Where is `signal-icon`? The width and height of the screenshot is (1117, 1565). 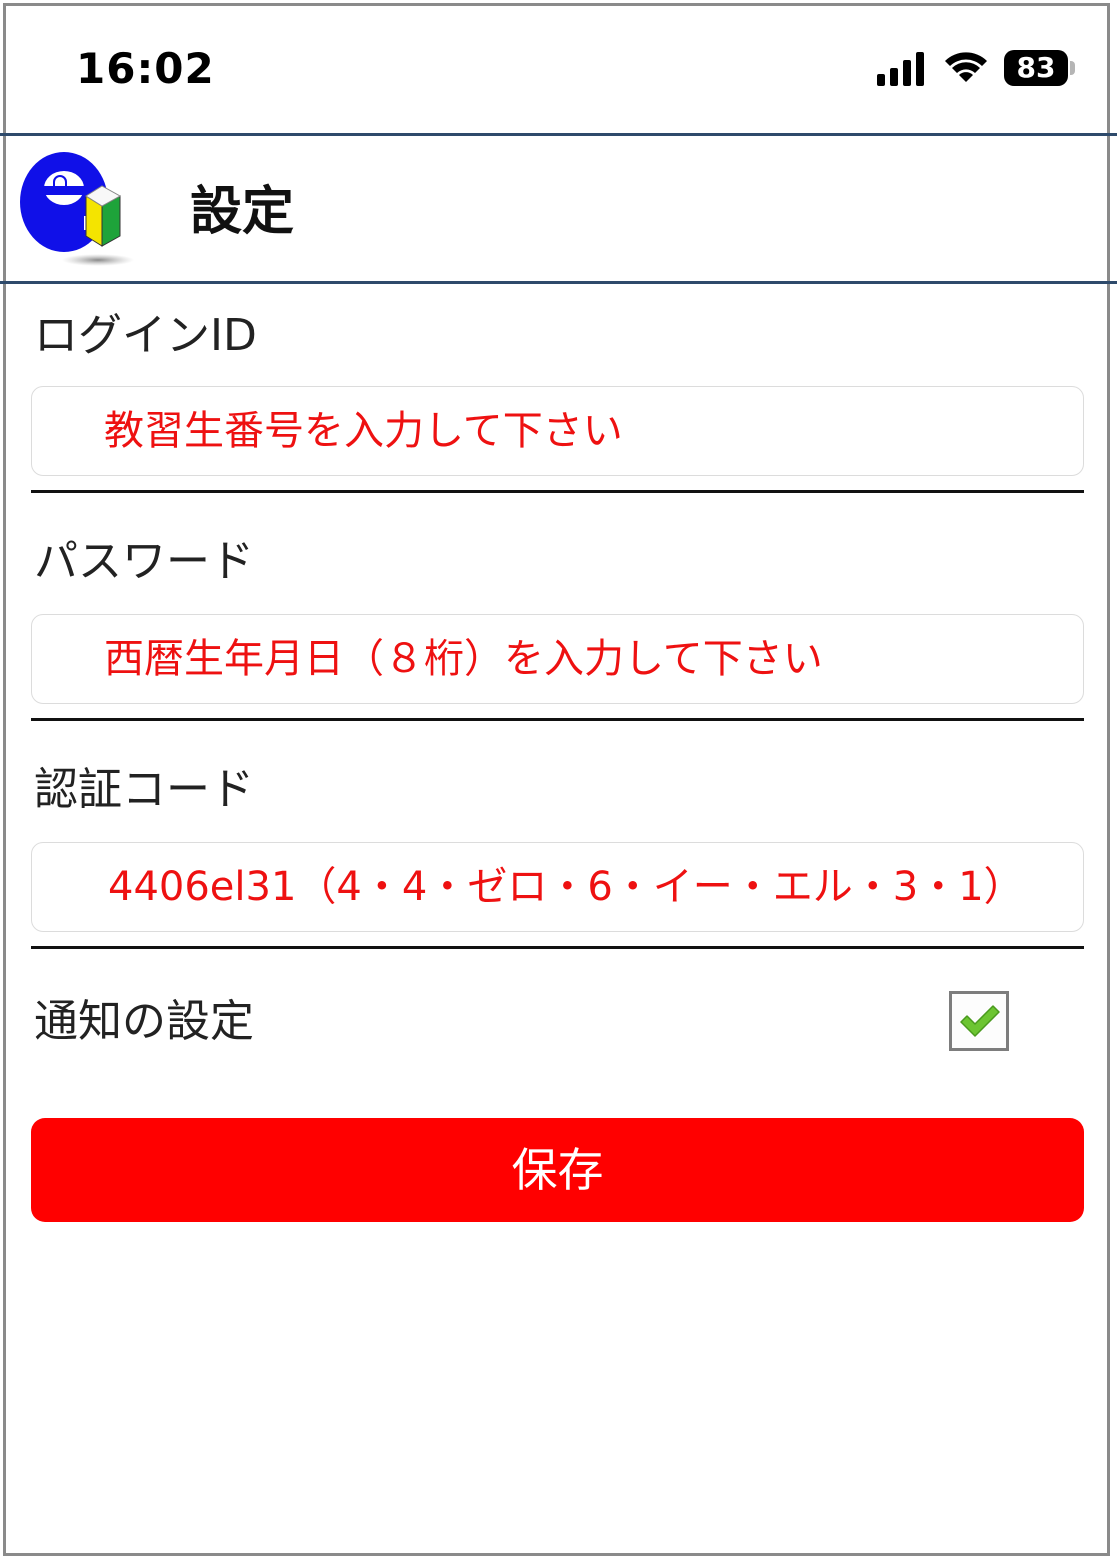 signal-icon is located at coordinates (900, 69).